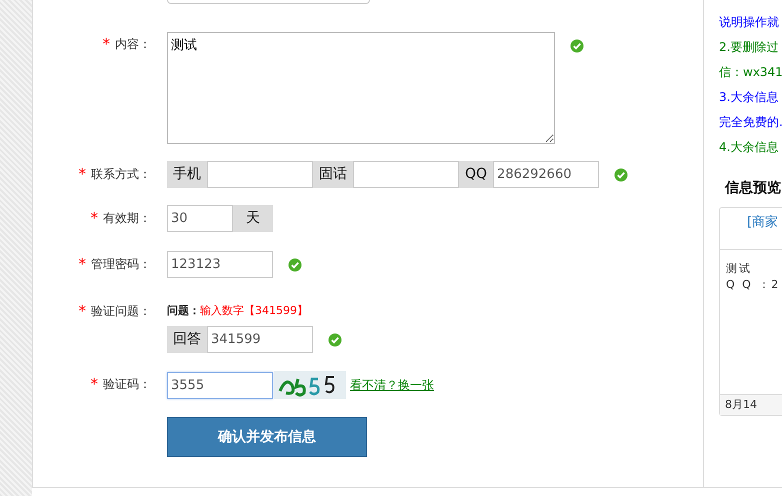 The width and height of the screenshot is (782, 496). I want to click on notice-text: 3.大余信息, so click(749, 98).